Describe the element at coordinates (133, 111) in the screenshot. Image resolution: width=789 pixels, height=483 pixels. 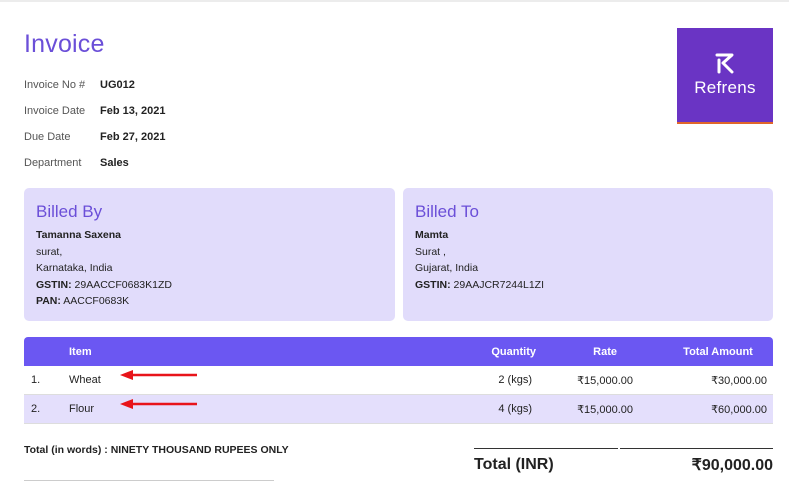
I see `meta-value: Feb 13, 2021` at that location.